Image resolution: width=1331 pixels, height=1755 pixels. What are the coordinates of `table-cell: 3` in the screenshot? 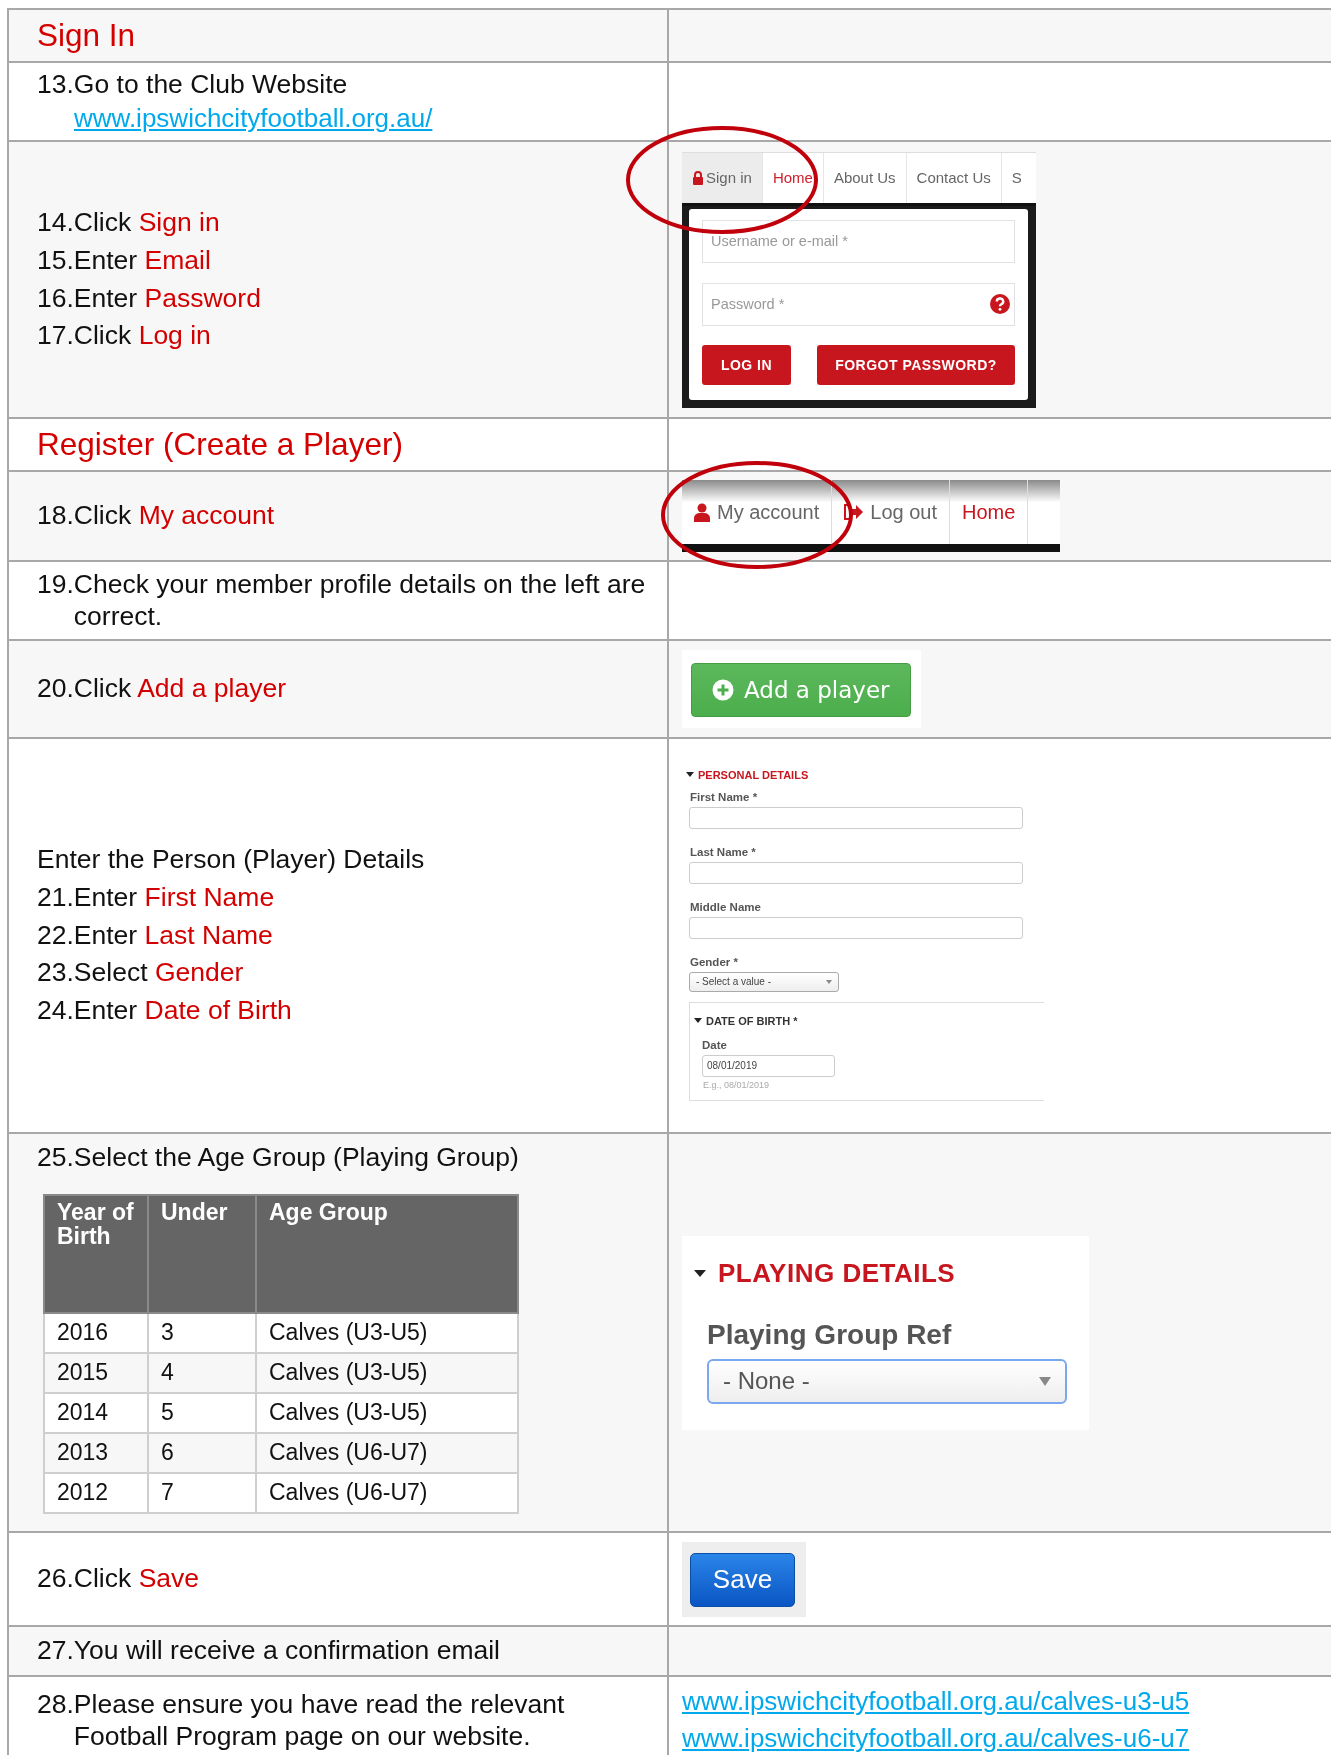 It's located at (202, 1332).